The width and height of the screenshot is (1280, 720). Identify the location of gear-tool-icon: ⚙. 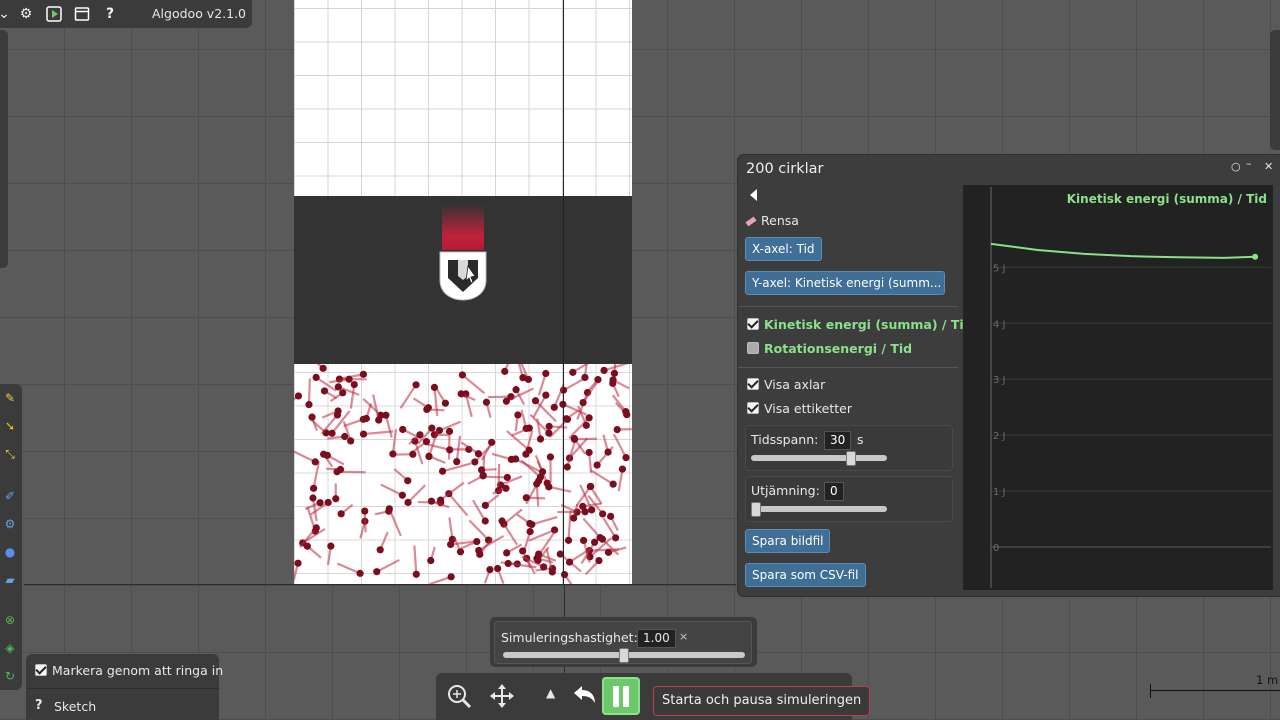
(10, 524).